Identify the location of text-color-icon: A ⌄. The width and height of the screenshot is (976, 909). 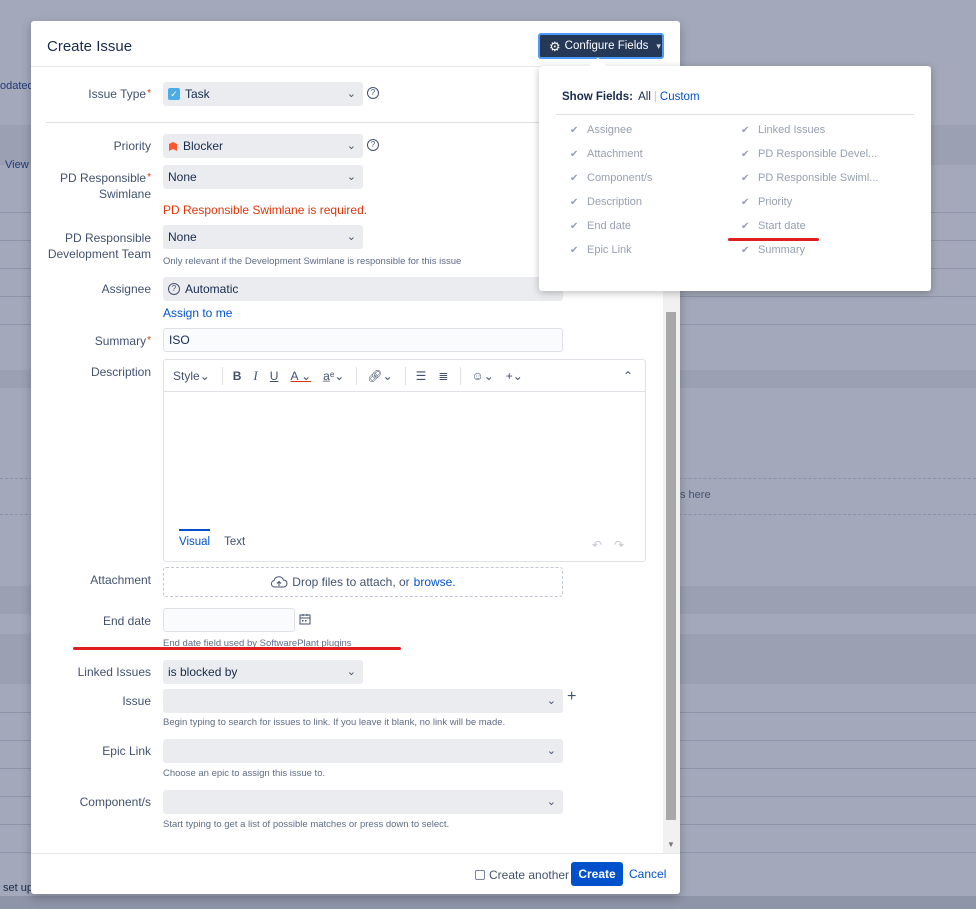
(300, 376).